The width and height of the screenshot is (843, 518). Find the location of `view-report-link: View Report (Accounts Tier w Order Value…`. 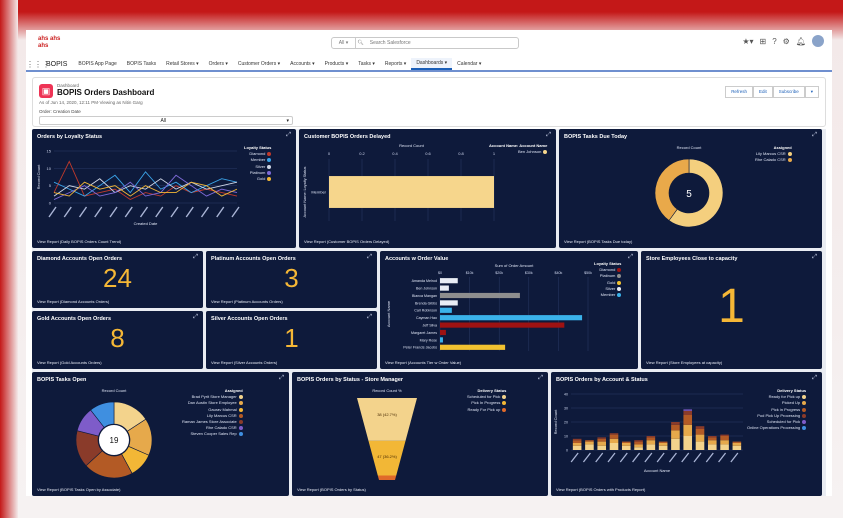

view-report-link: View Report (Accounts Tier w Order Value… is located at coordinates (423, 362).